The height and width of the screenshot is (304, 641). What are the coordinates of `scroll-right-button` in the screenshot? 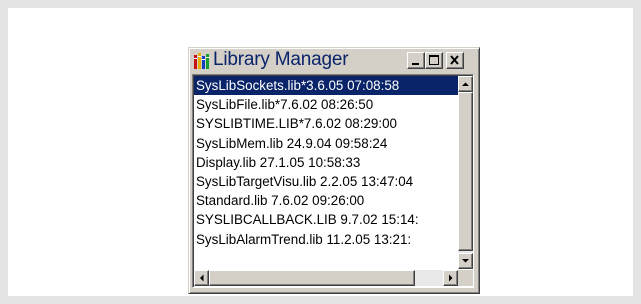 It's located at (450, 278).